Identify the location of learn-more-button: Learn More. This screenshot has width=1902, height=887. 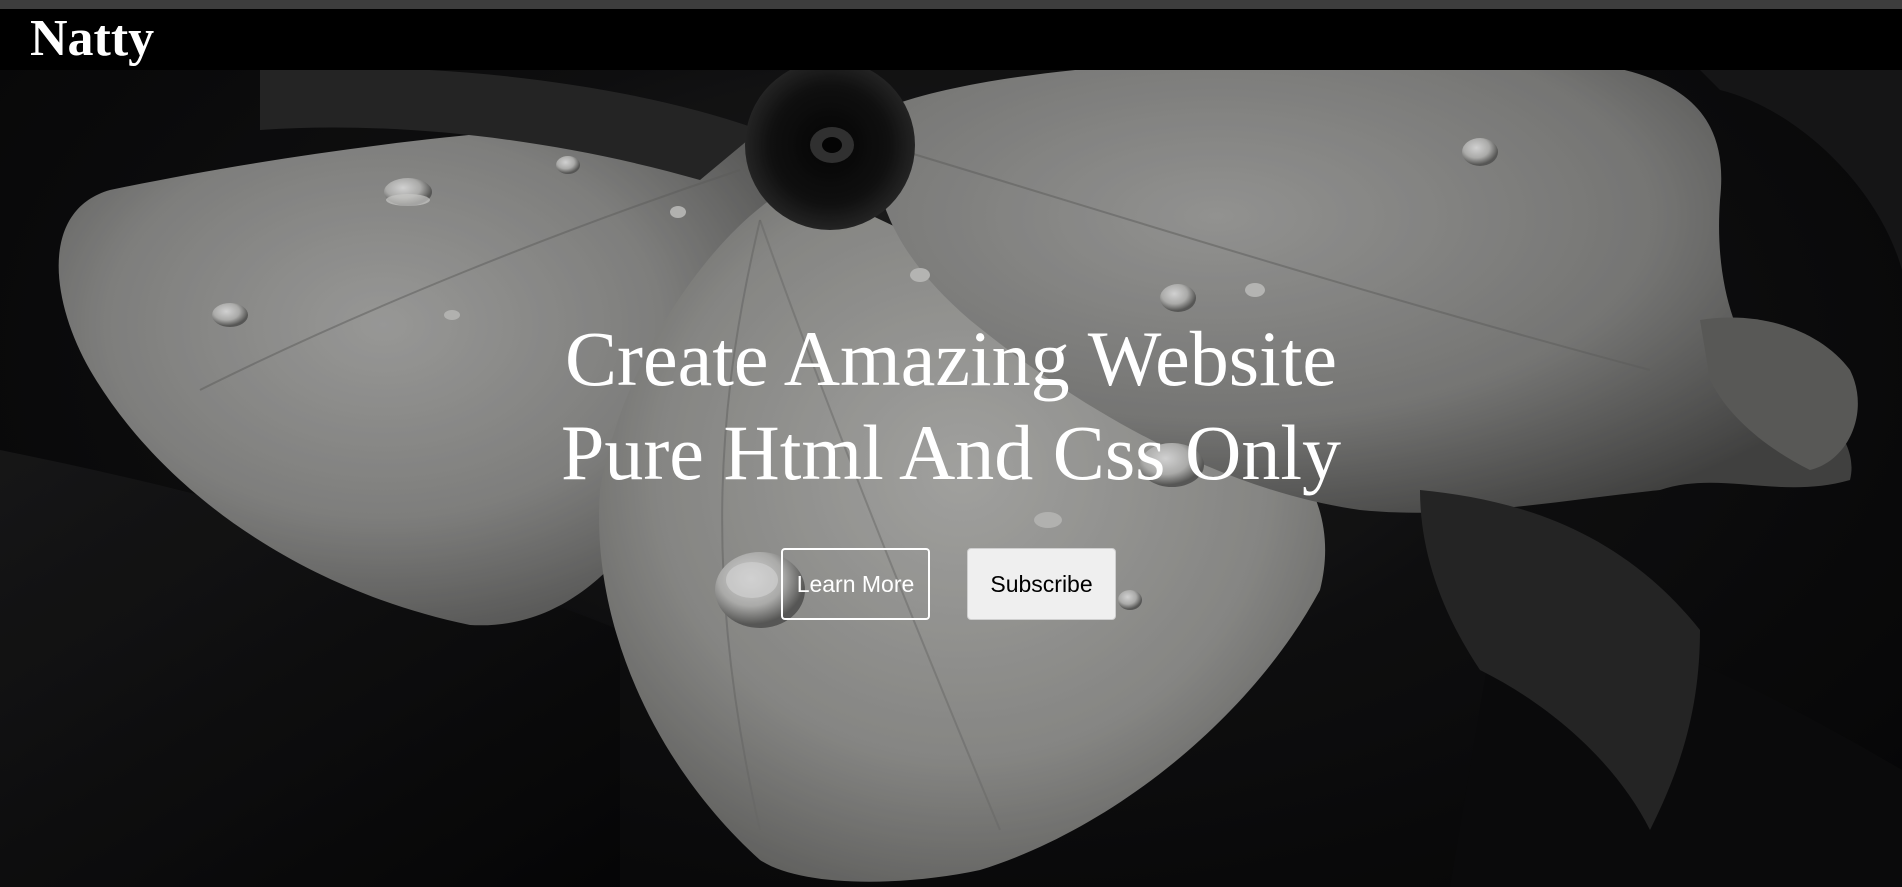
(855, 584).